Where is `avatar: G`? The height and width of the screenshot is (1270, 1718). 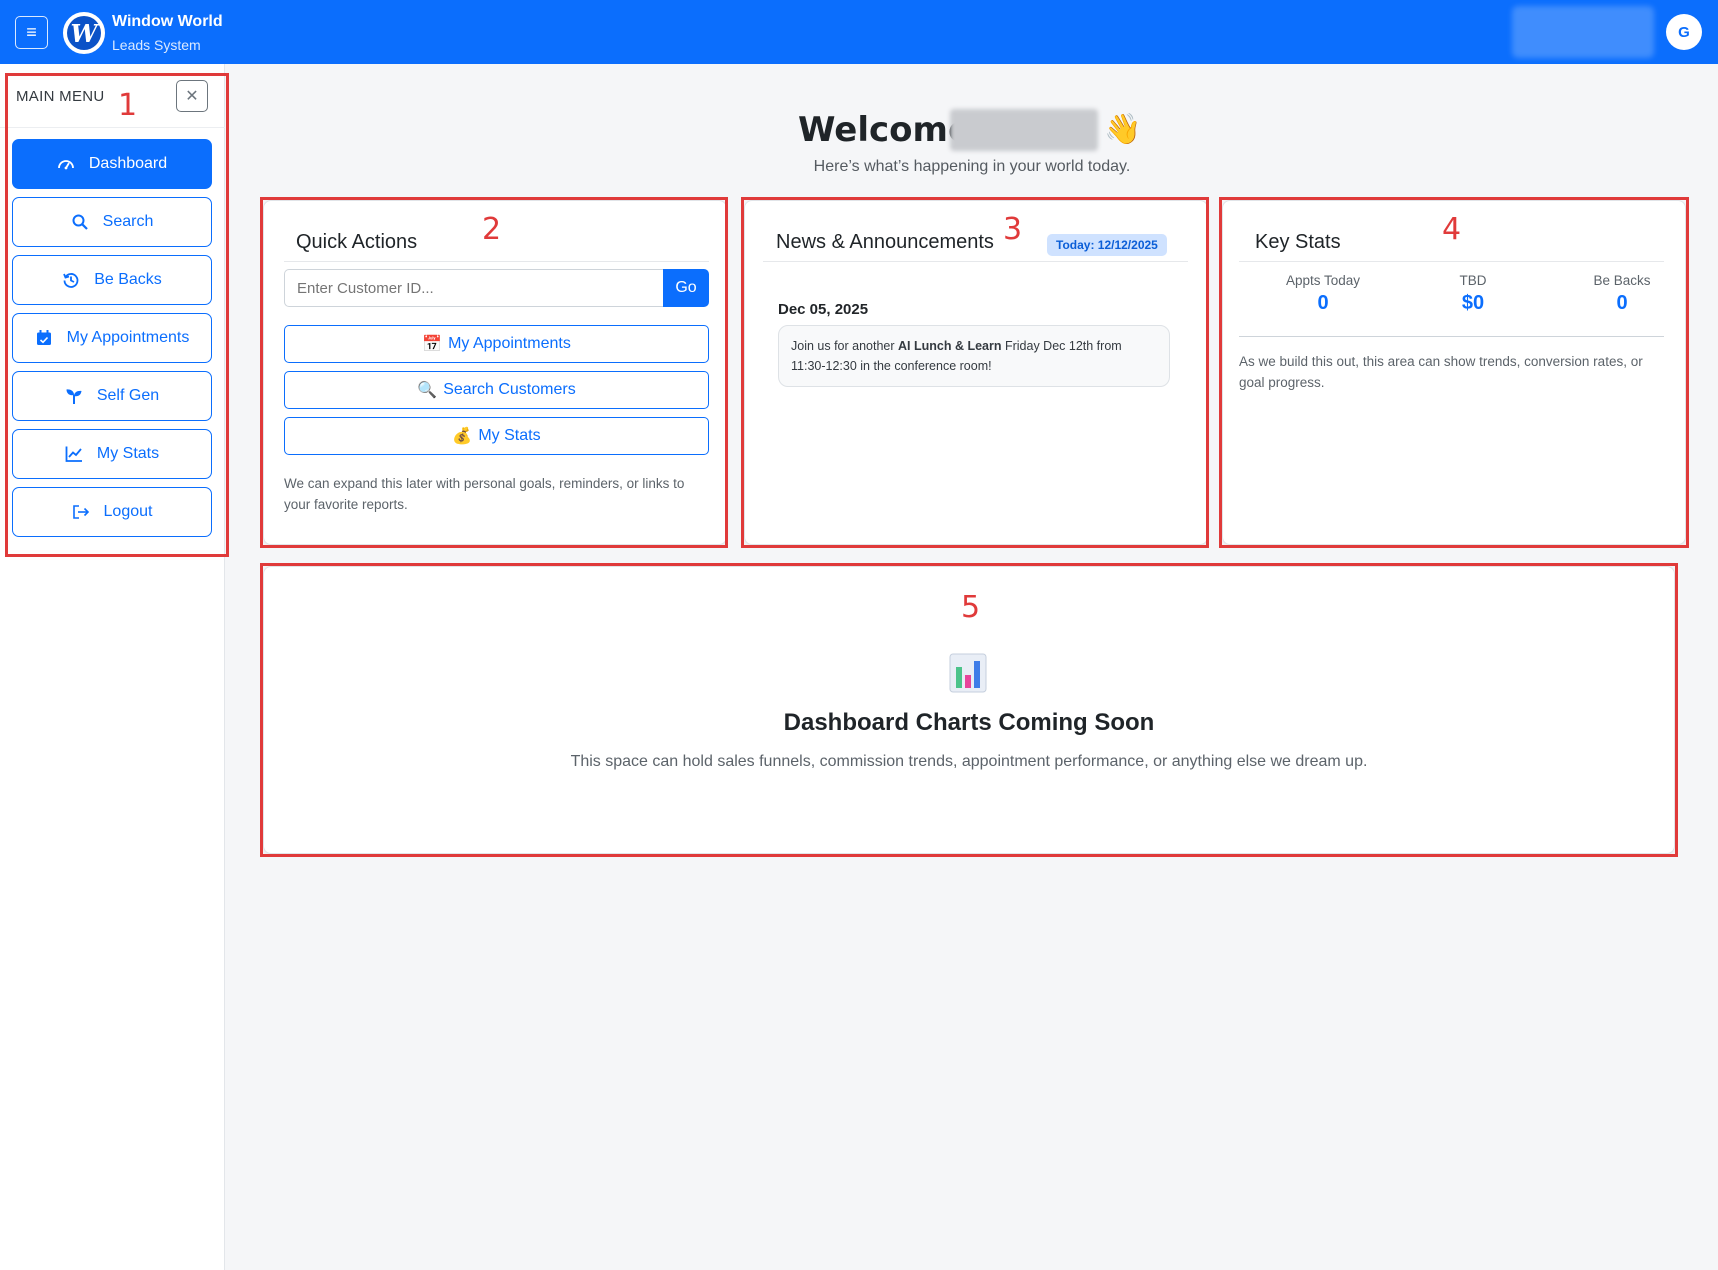
avatar: G is located at coordinates (1684, 32).